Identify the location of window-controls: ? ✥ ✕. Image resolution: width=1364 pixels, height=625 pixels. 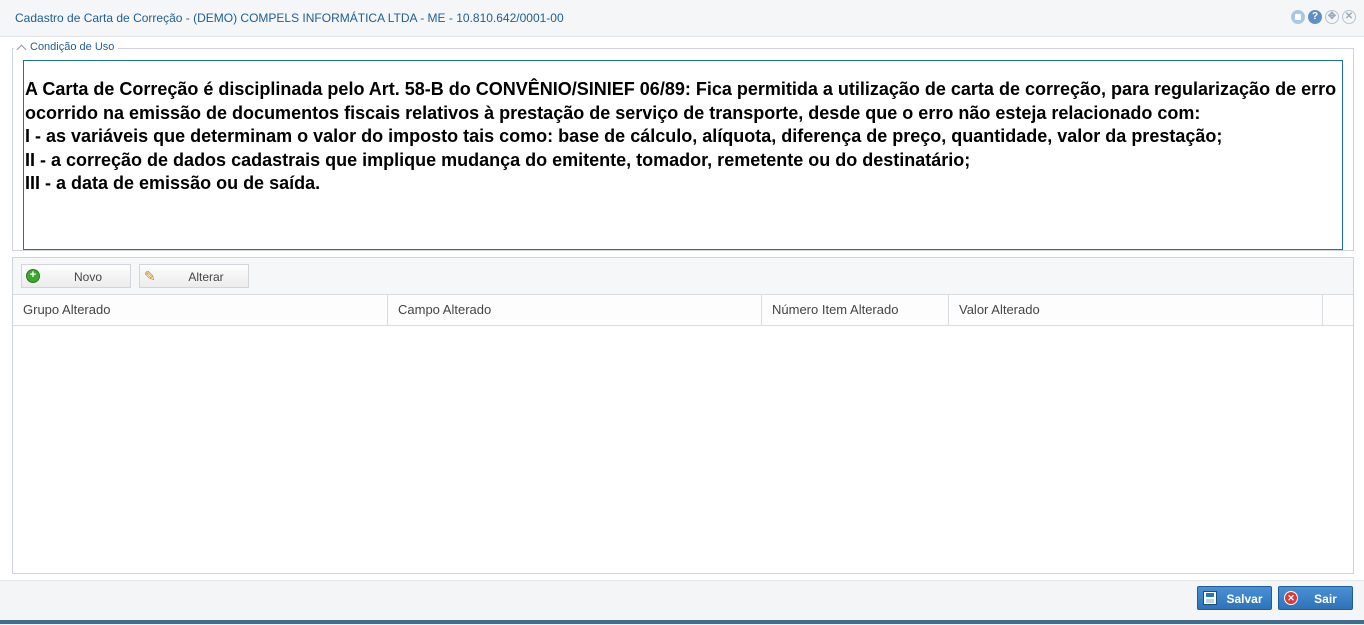
(1323, 17).